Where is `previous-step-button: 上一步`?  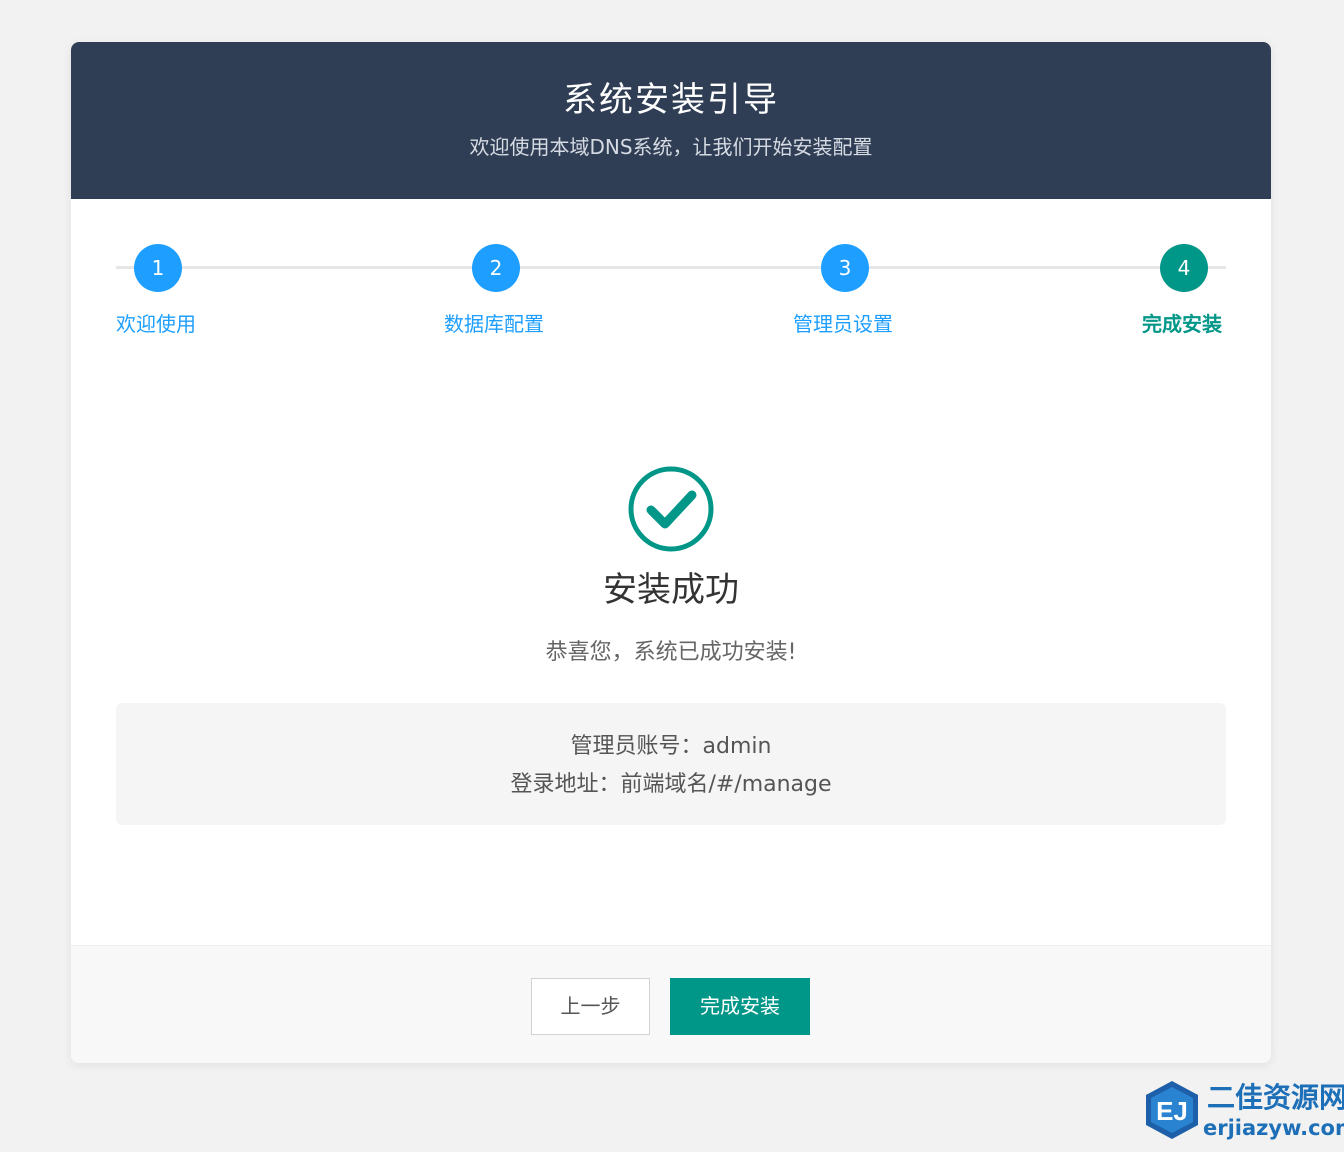
previous-step-button: 上一步 is located at coordinates (590, 1006).